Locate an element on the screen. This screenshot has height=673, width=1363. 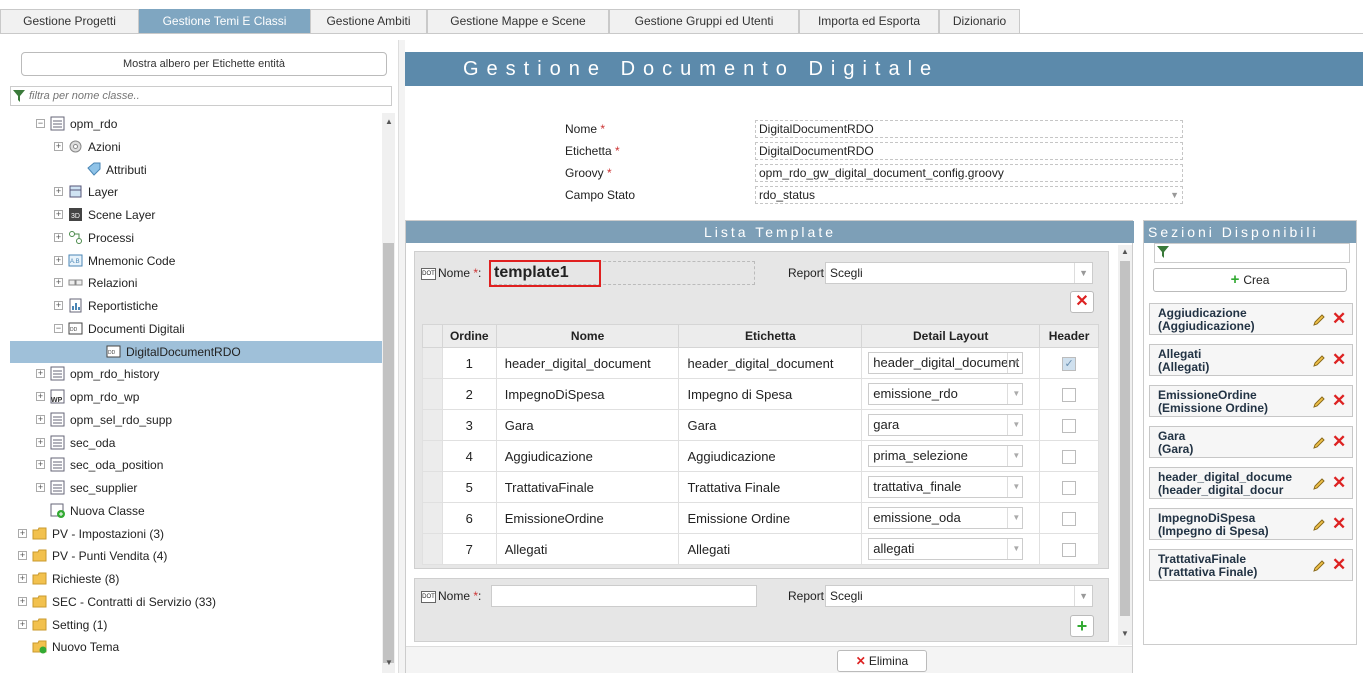
col-header: Header is located at coordinates (1069, 336).